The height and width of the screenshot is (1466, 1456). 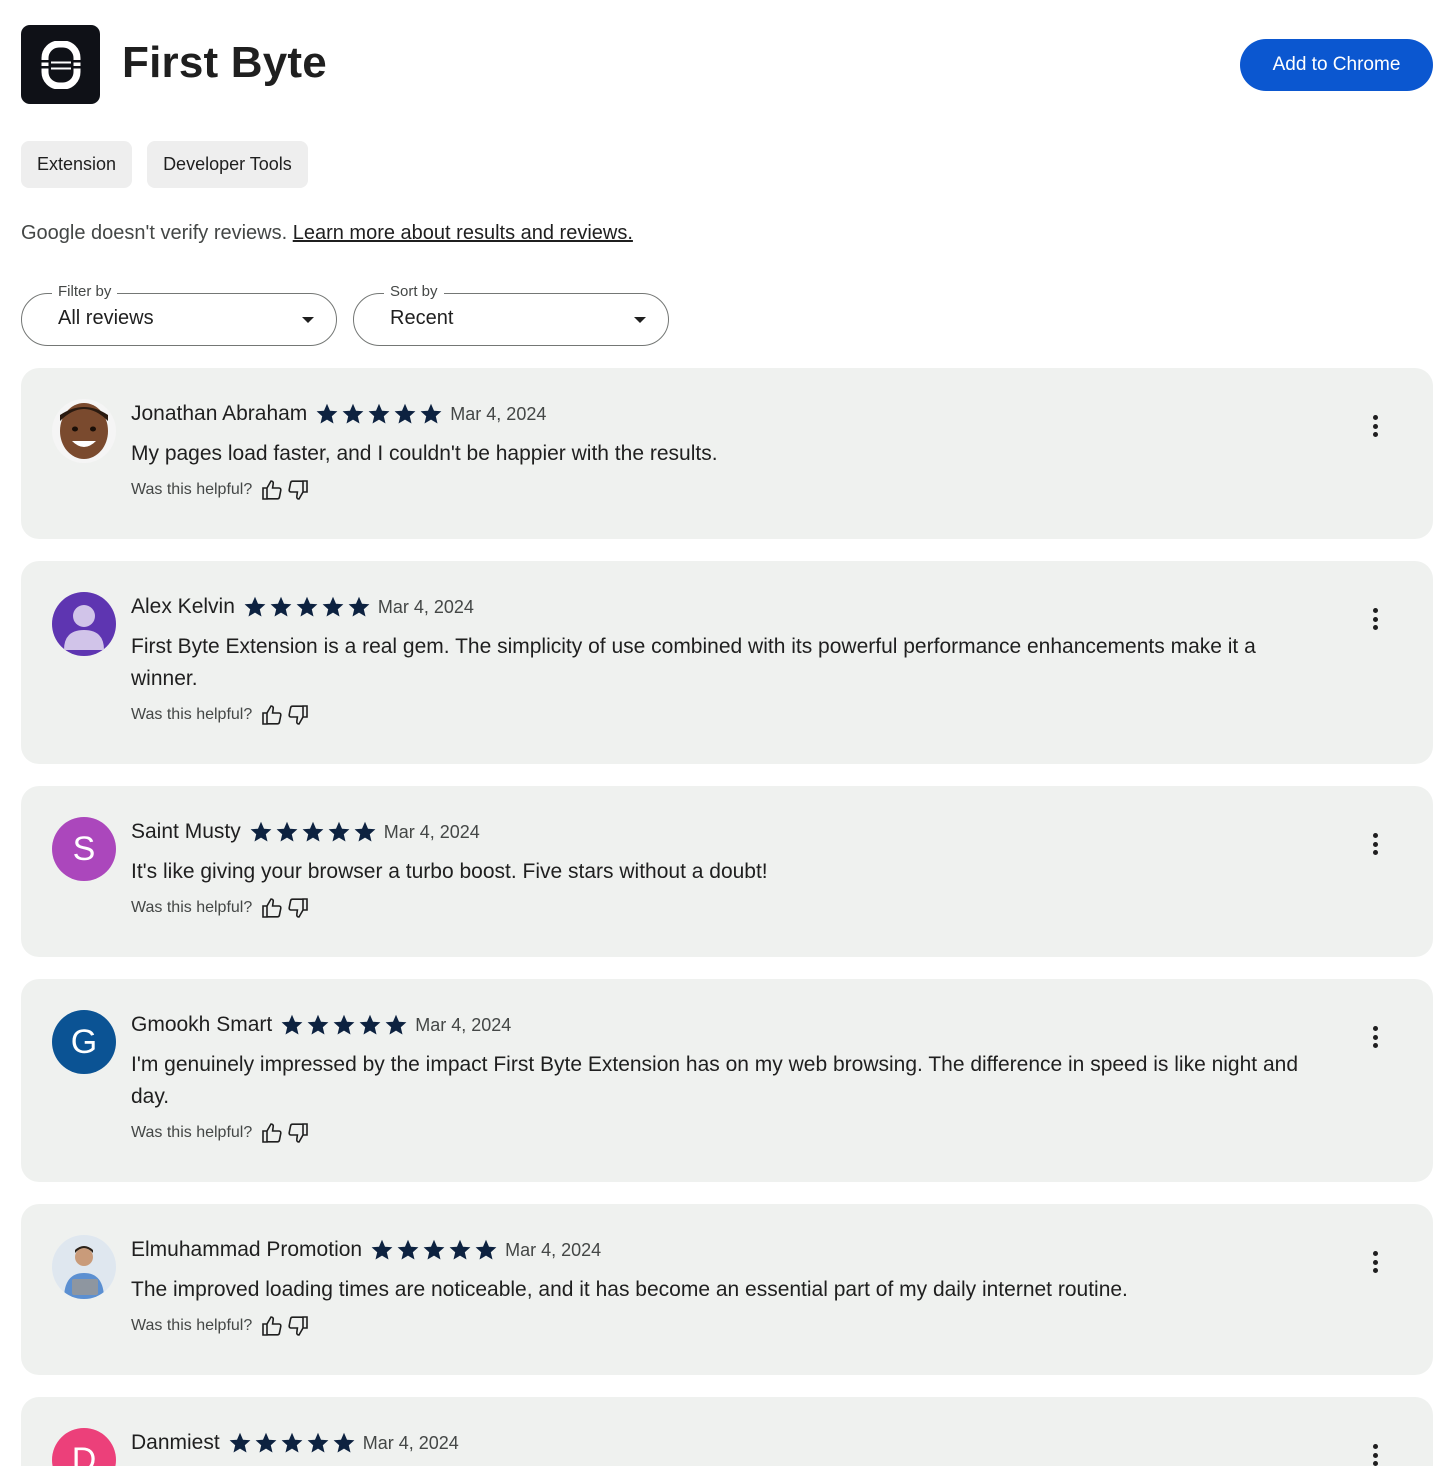 I want to click on sort-label: Sort by, so click(x=414, y=291).